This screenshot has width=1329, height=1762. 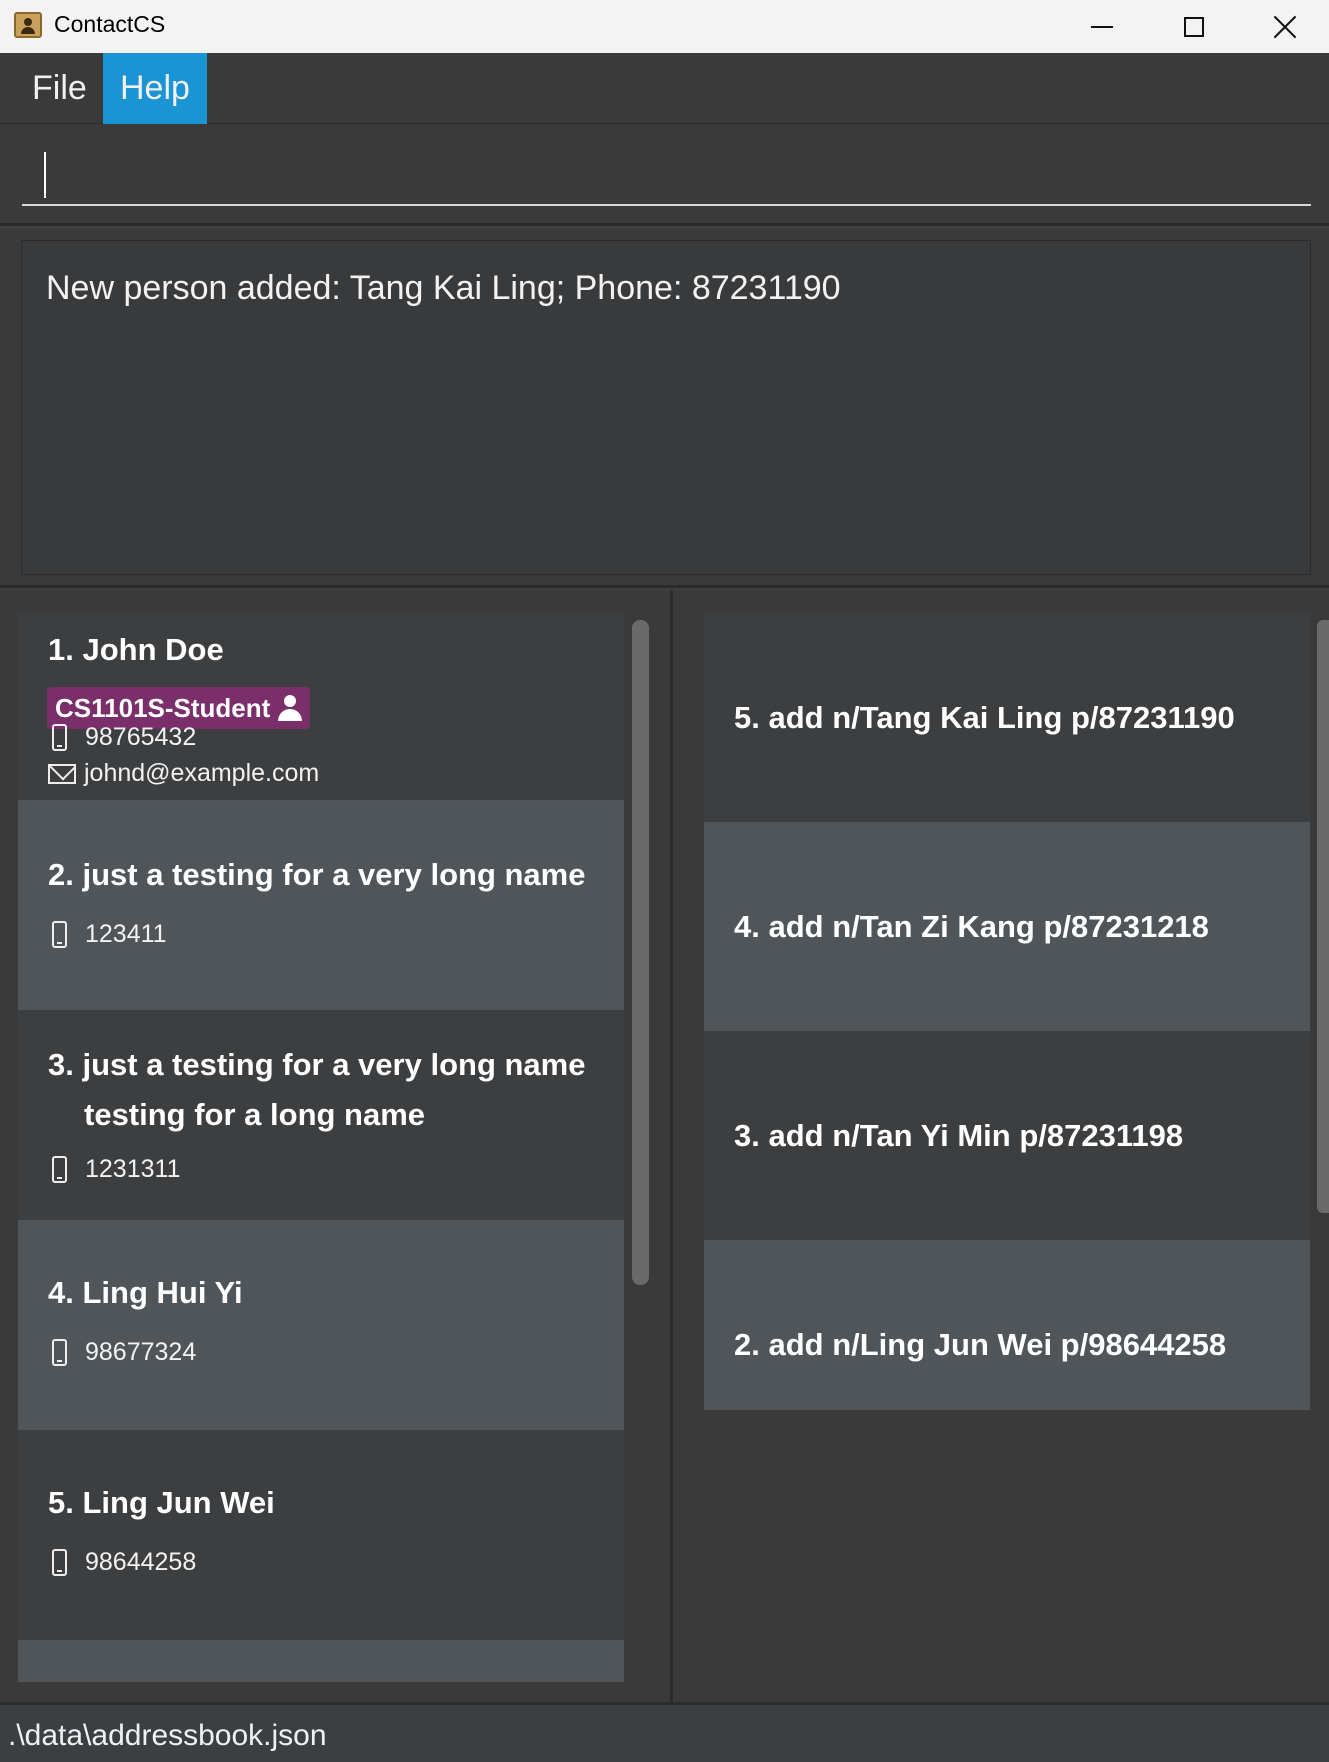 What do you see at coordinates (163, 707) in the screenshot?
I see `tag-label: CS1101S-Student` at bounding box center [163, 707].